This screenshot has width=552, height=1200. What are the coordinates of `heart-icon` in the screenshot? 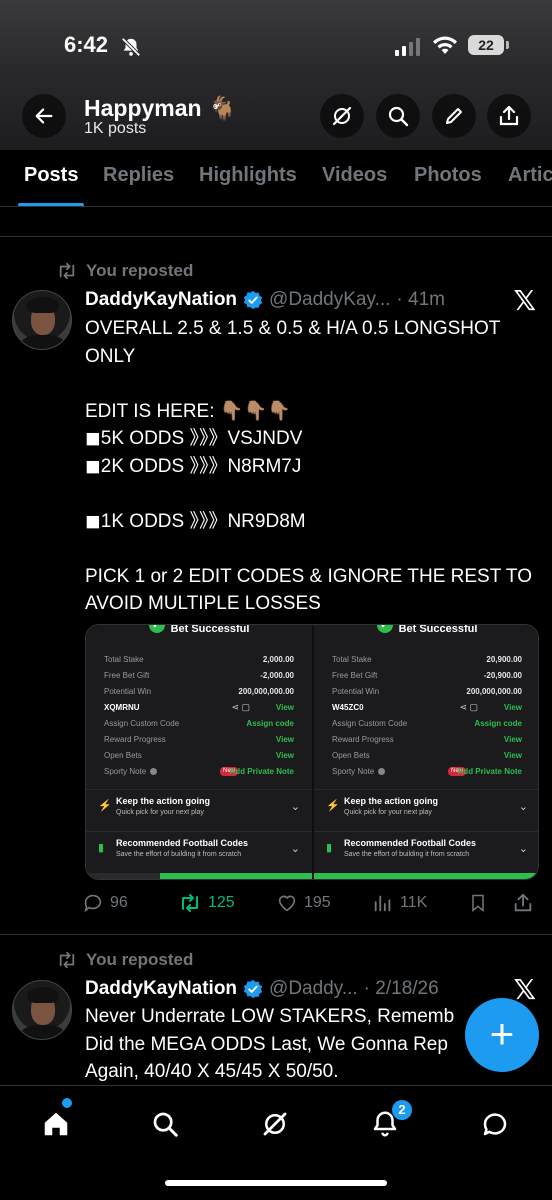 It's located at (287, 903).